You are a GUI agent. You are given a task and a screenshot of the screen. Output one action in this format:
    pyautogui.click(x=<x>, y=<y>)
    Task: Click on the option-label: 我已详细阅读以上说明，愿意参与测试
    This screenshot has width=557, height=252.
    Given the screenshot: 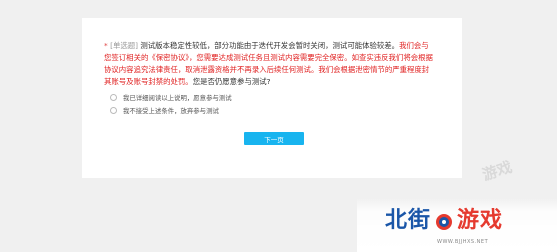 What is the action you would take?
    pyautogui.click(x=177, y=98)
    